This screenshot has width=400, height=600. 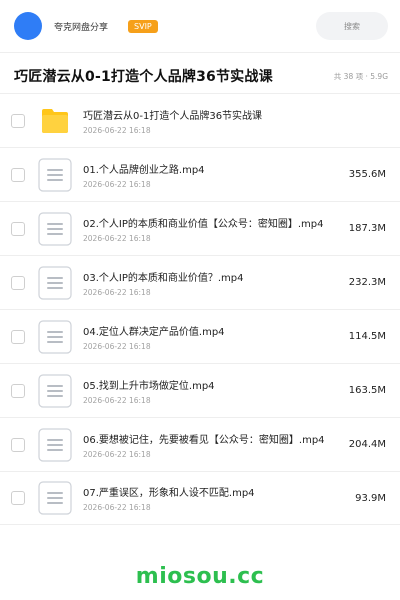 What do you see at coordinates (143, 77) in the screenshot?
I see `page-title: 巧匠潜云从0-1打造个人品牌36节实战课` at bounding box center [143, 77].